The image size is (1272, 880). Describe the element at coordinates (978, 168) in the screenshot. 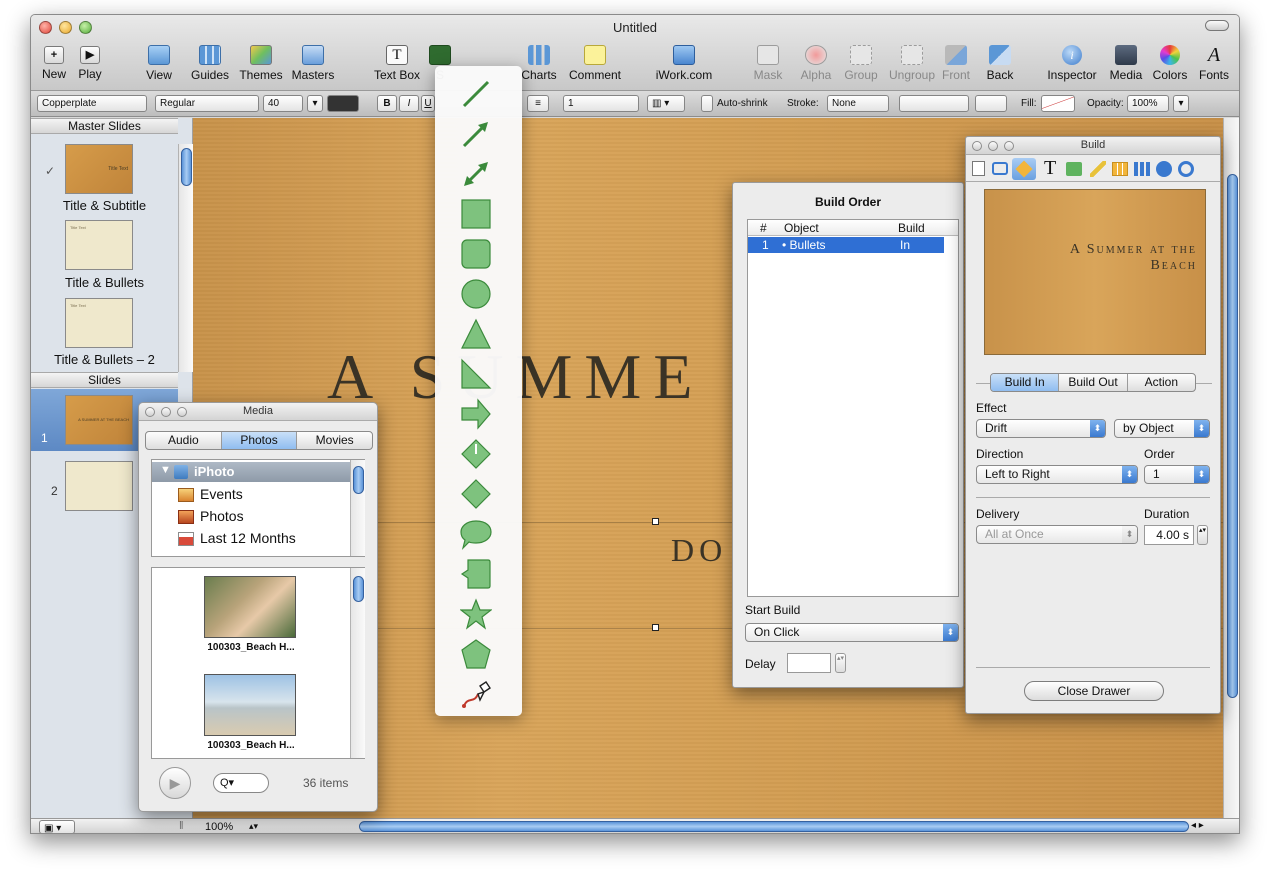

I see `document-inspector-icon` at that location.